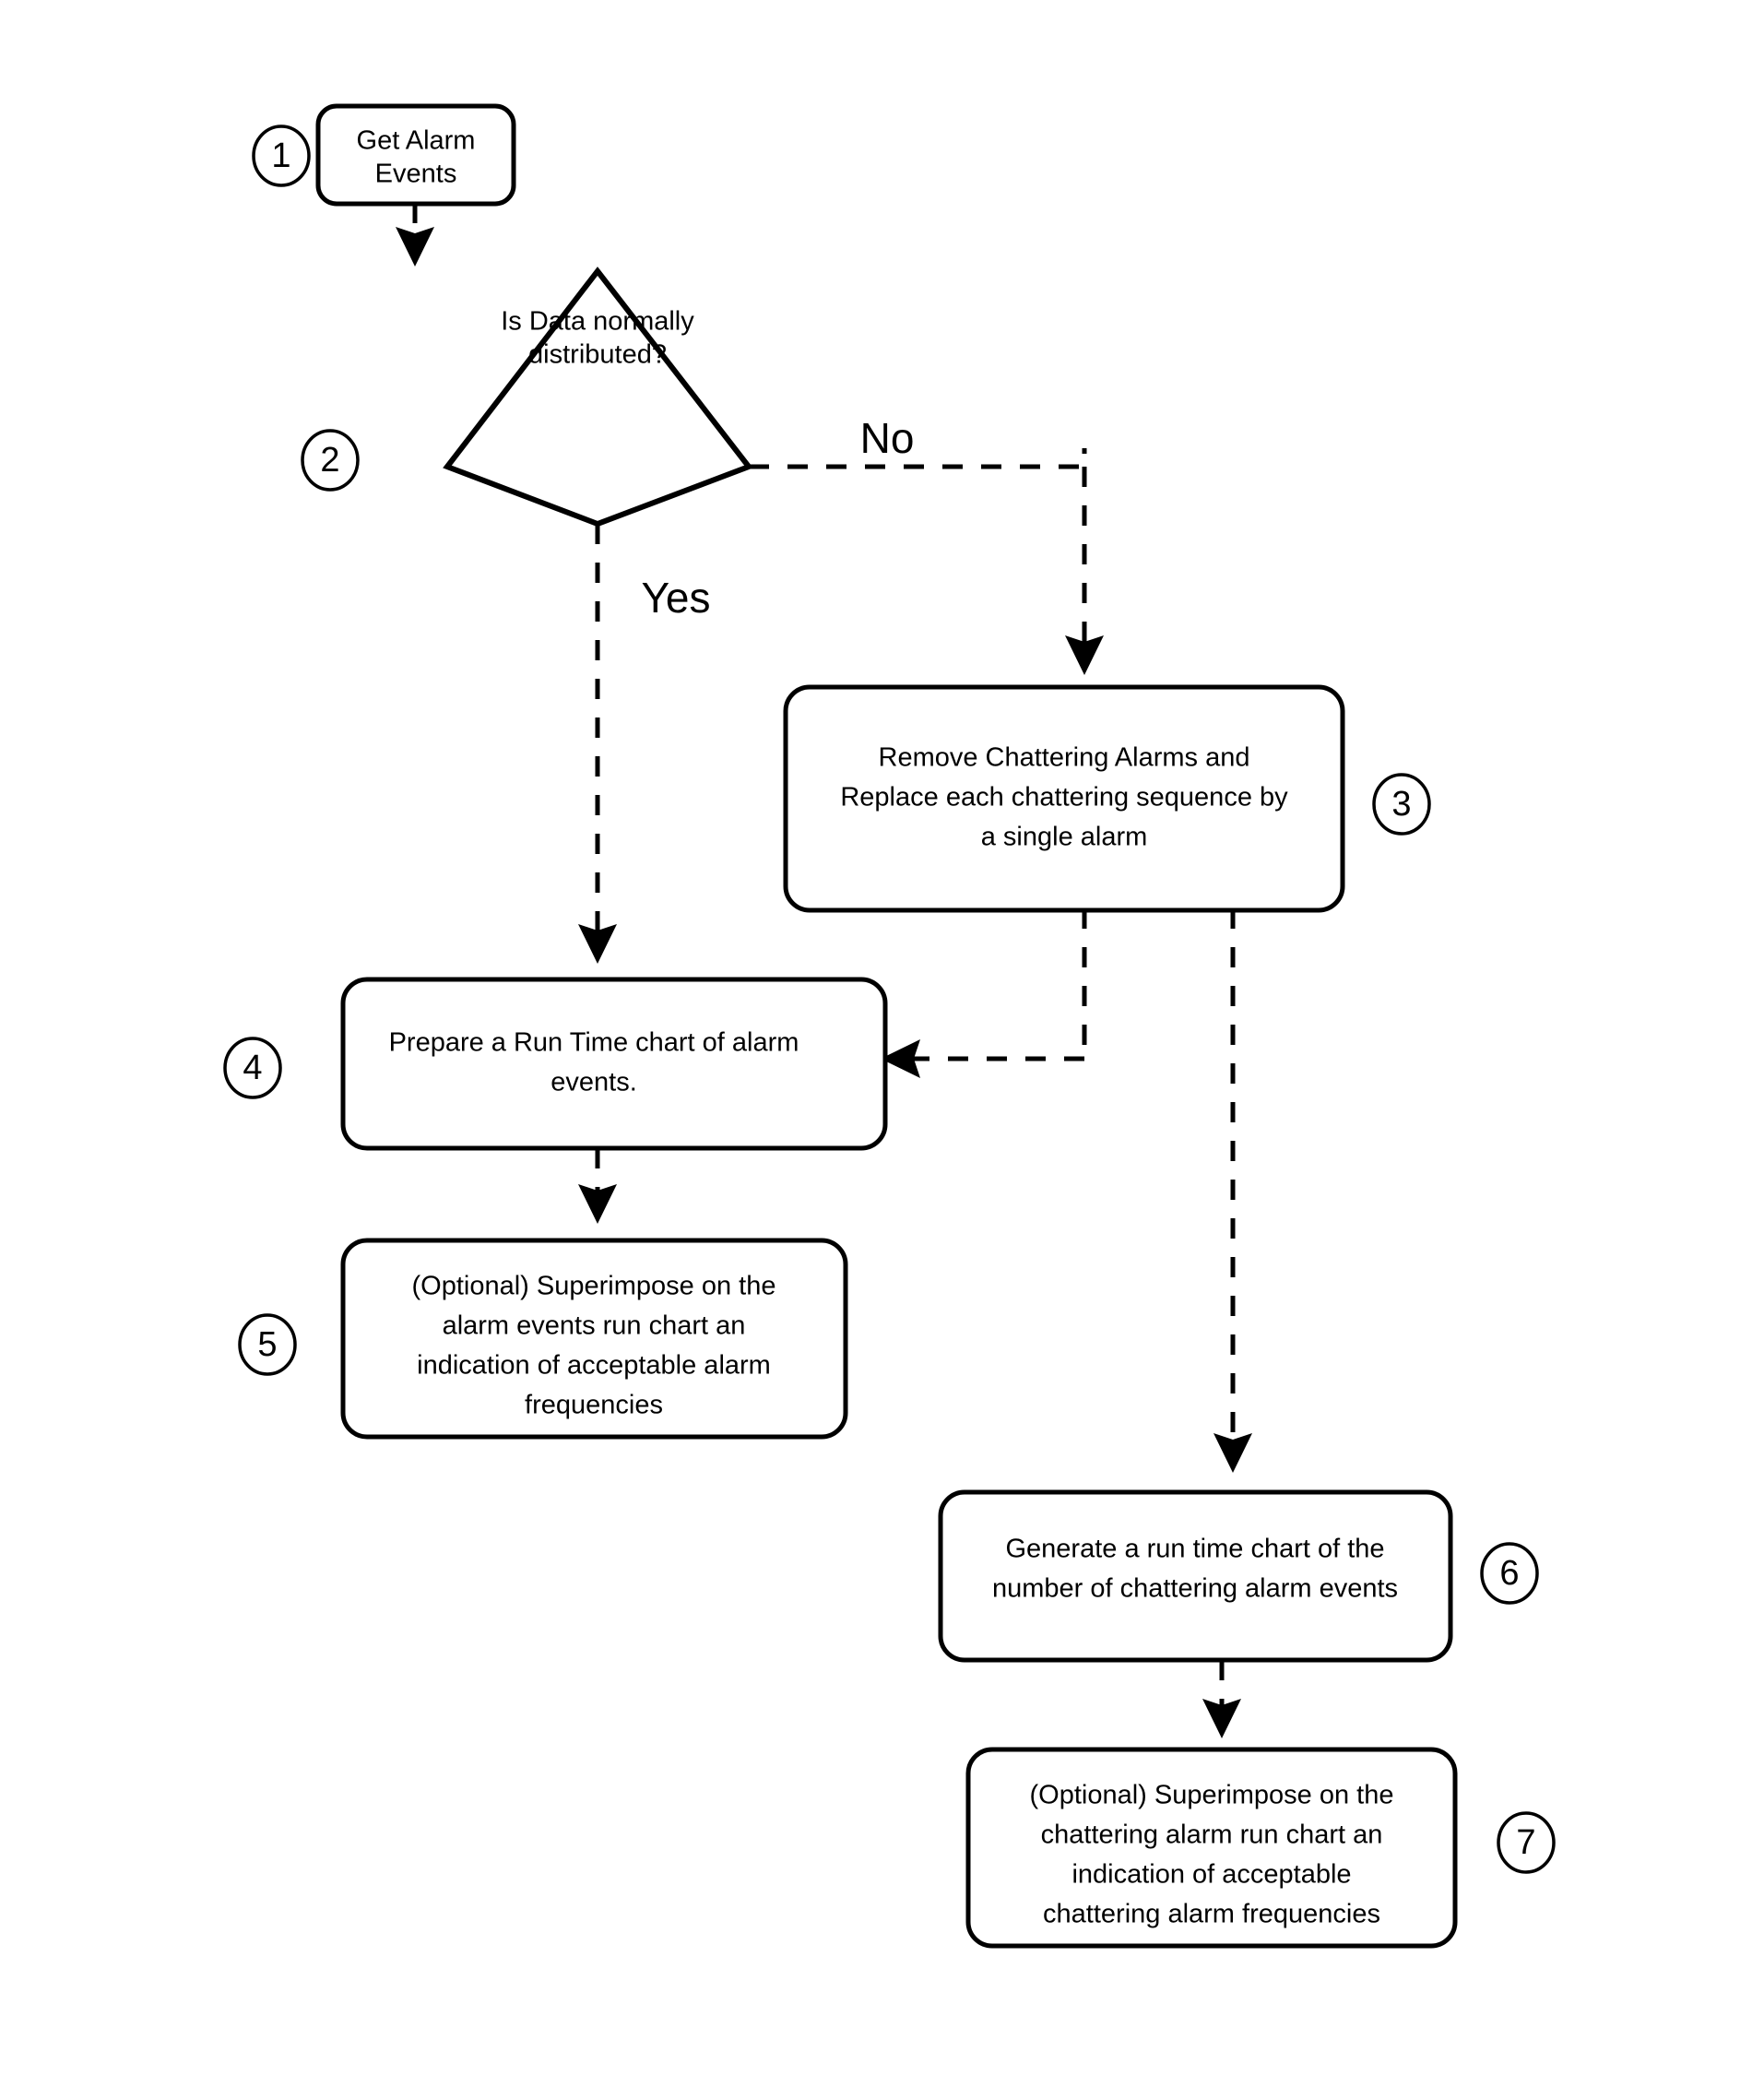 Image resolution: width=1764 pixels, height=2099 pixels. What do you see at coordinates (887, 438) in the screenshot?
I see `edge-label-no: No` at bounding box center [887, 438].